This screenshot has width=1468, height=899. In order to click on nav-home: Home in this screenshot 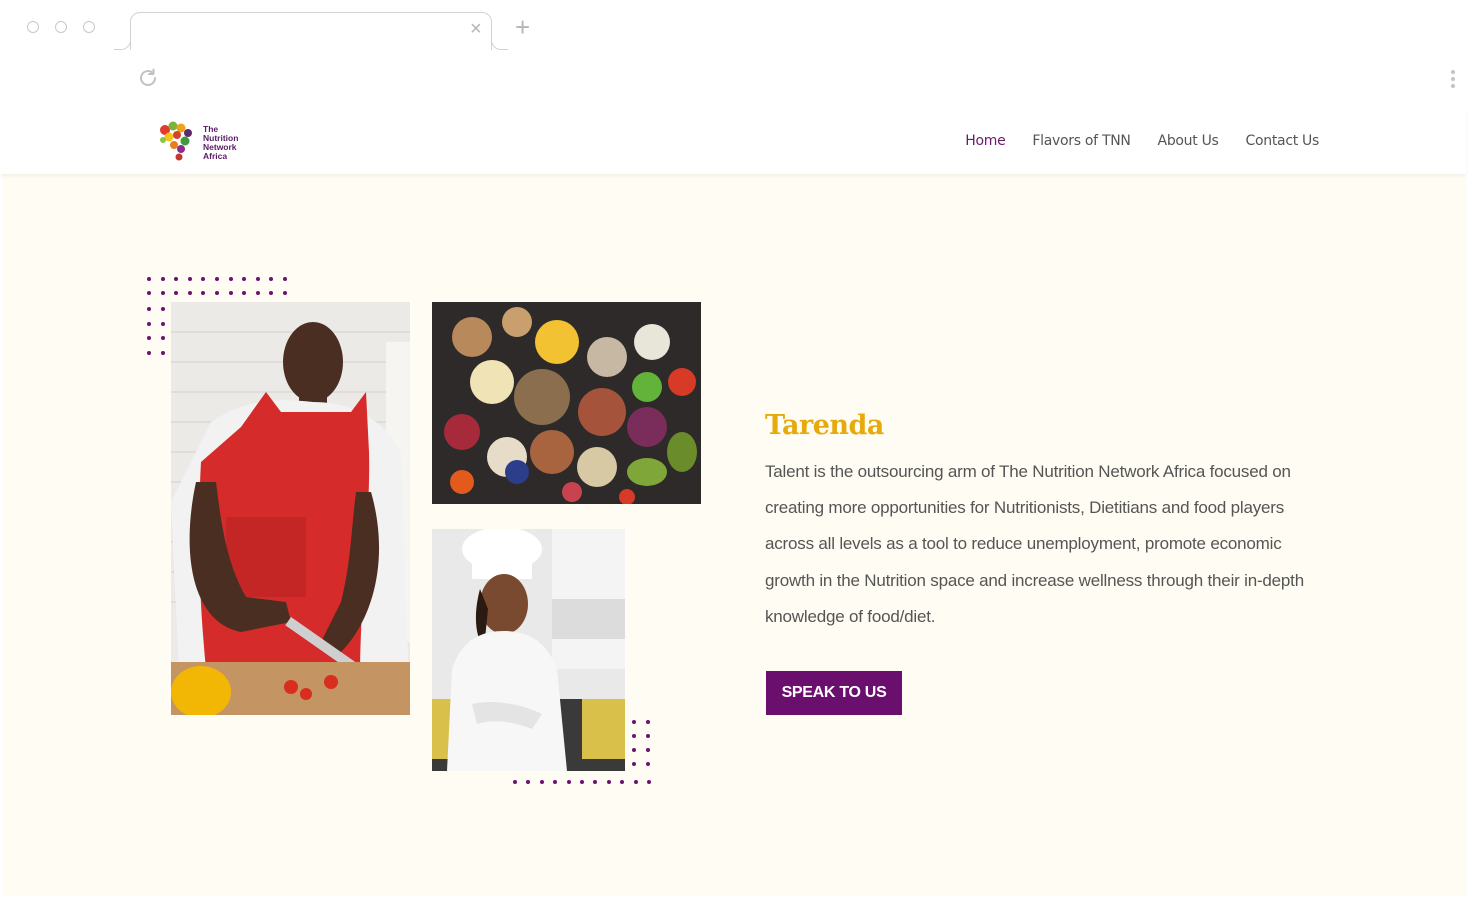, I will do `click(985, 141)`.